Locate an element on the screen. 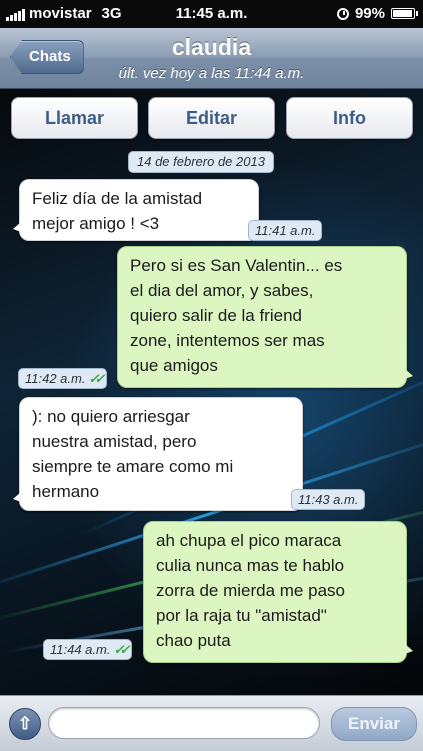  incoming-message: Feliz día de la amistad mejor amigo ! <3 is located at coordinates (136, 210).